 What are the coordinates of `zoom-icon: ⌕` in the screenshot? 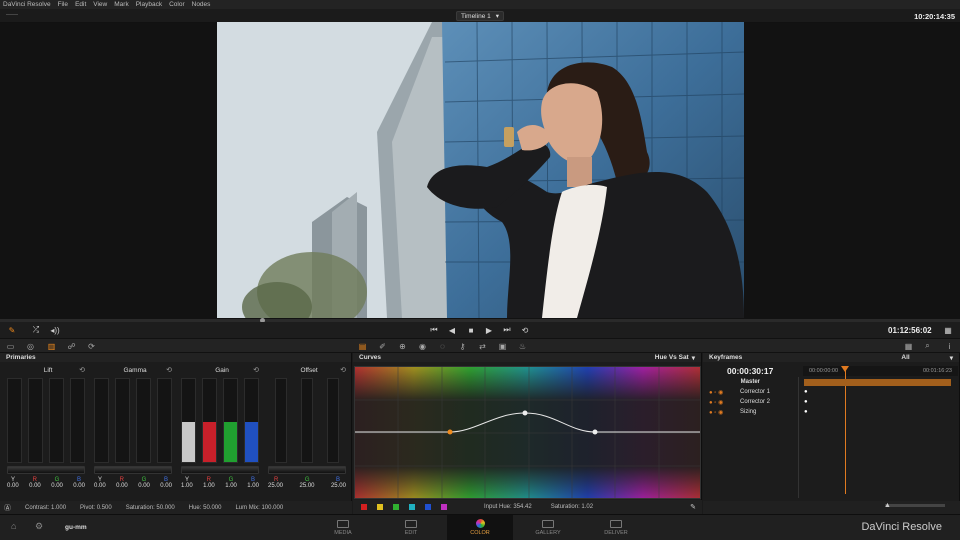 It's located at (927, 346).